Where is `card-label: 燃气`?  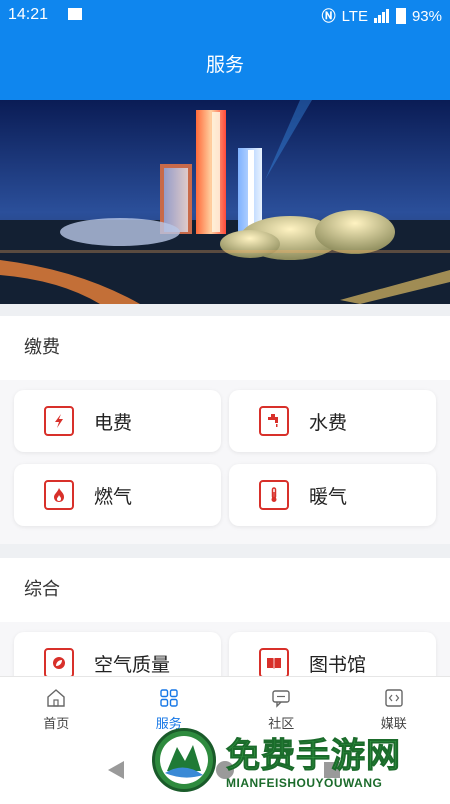
card-label: 燃气 is located at coordinates (113, 495).